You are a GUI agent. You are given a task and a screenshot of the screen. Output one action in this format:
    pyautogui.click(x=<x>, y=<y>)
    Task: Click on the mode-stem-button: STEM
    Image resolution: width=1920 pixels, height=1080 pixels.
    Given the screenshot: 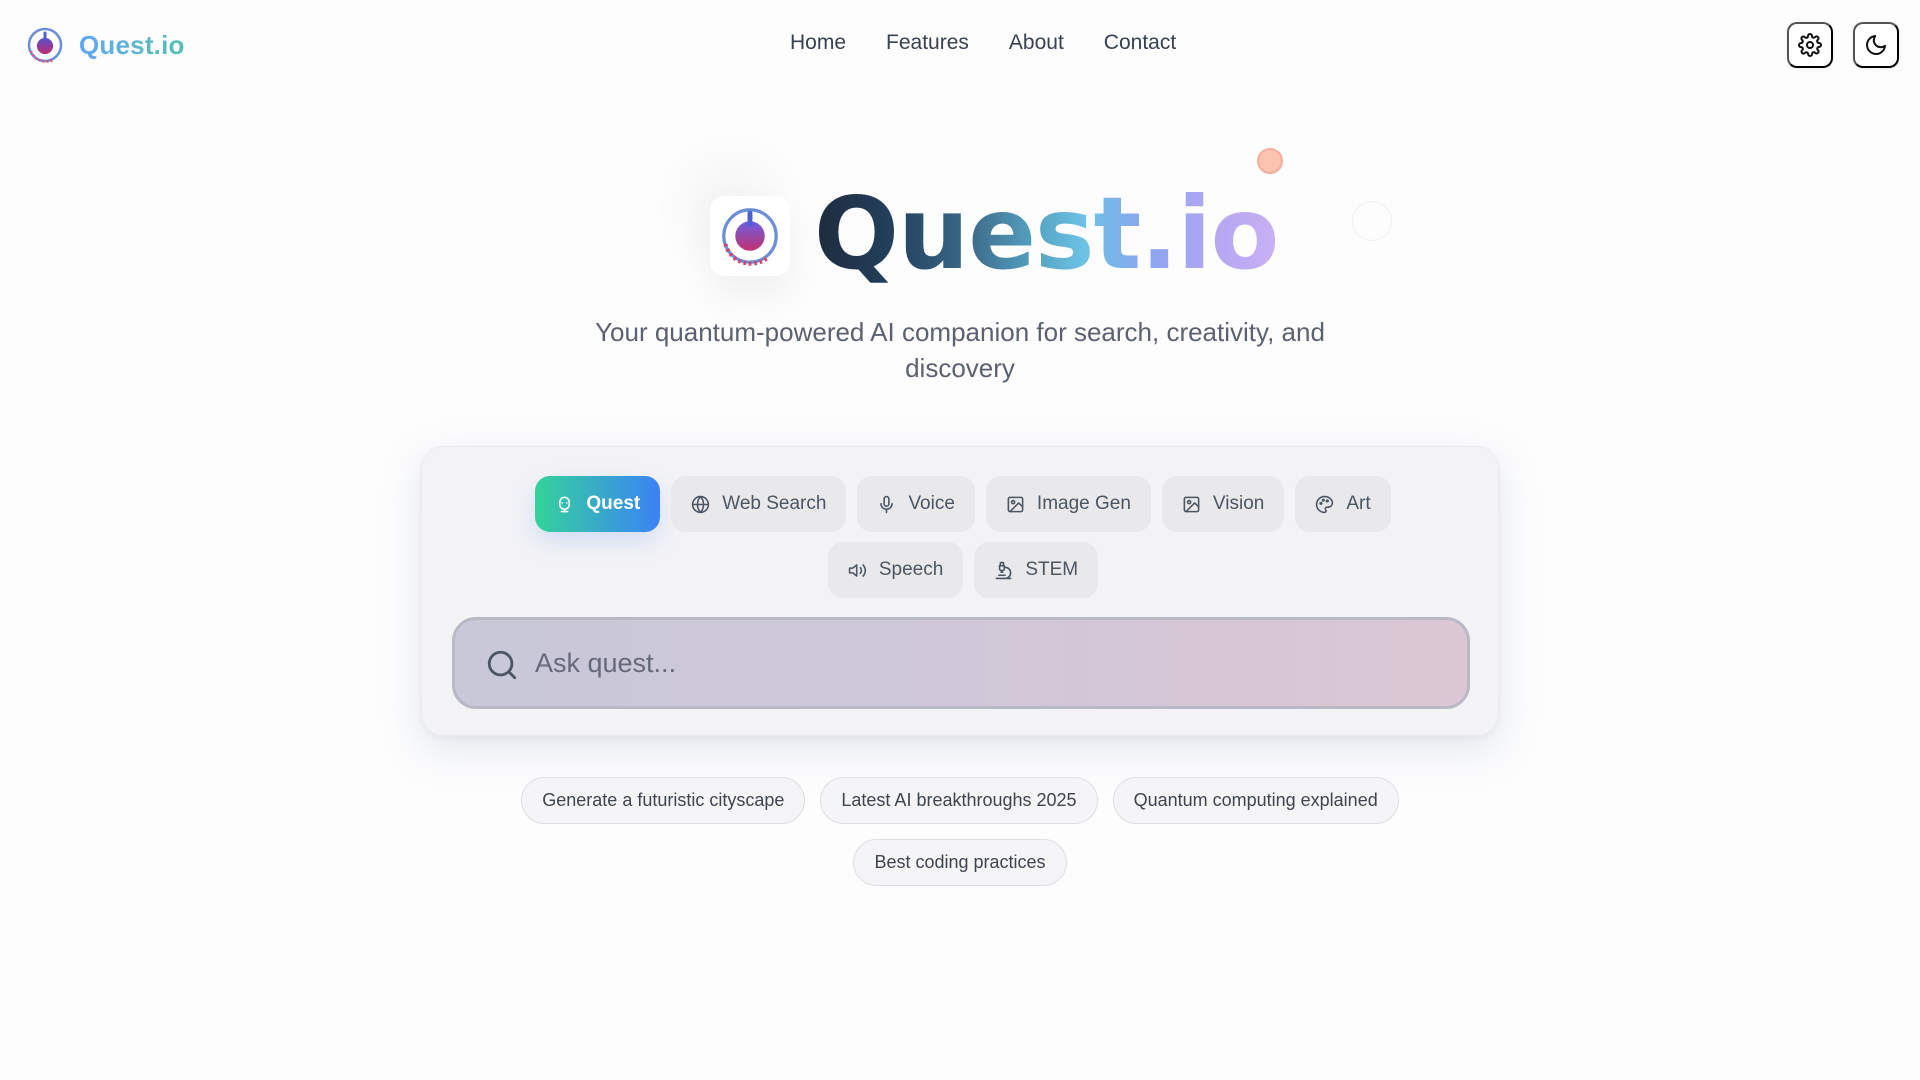 What is the action you would take?
    pyautogui.click(x=1036, y=570)
    